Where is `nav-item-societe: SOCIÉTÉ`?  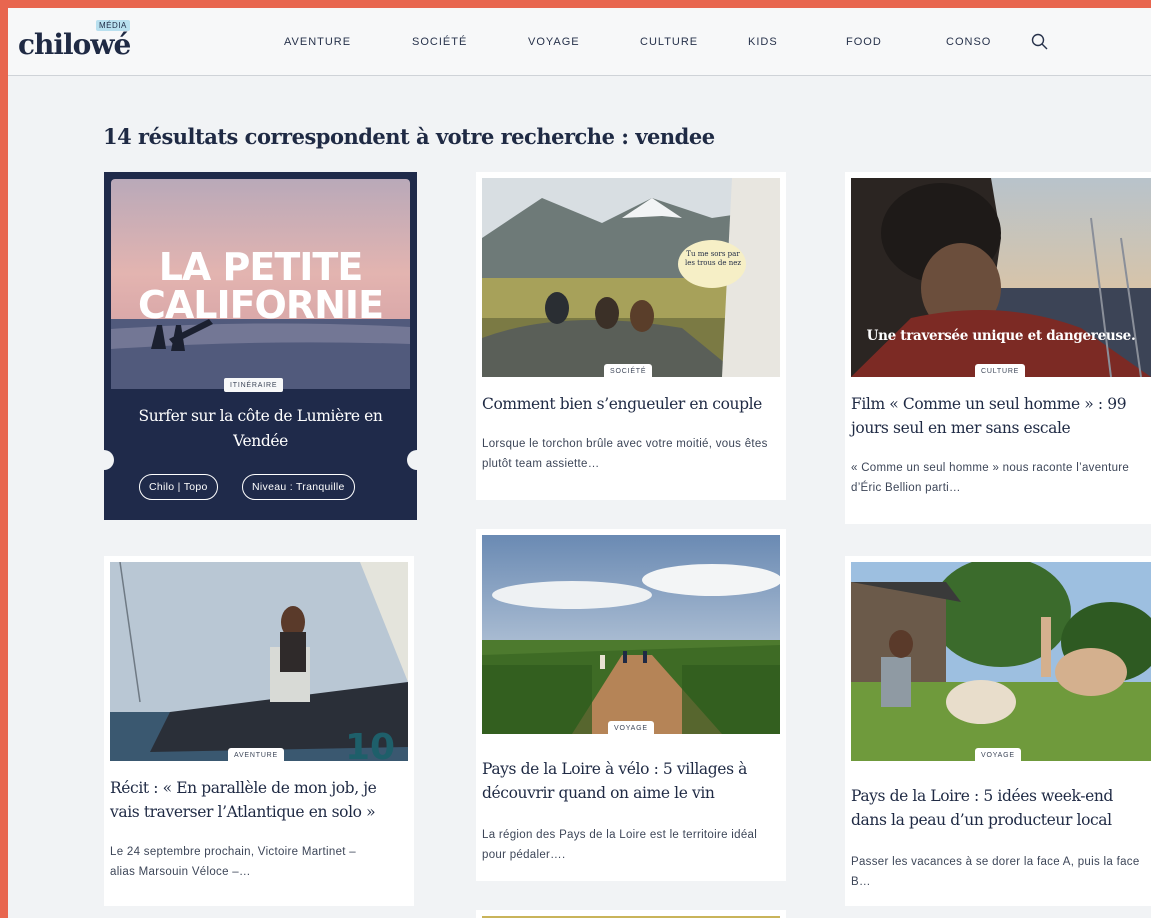
nav-item-societe: SOCIÉTÉ is located at coordinates (439, 42).